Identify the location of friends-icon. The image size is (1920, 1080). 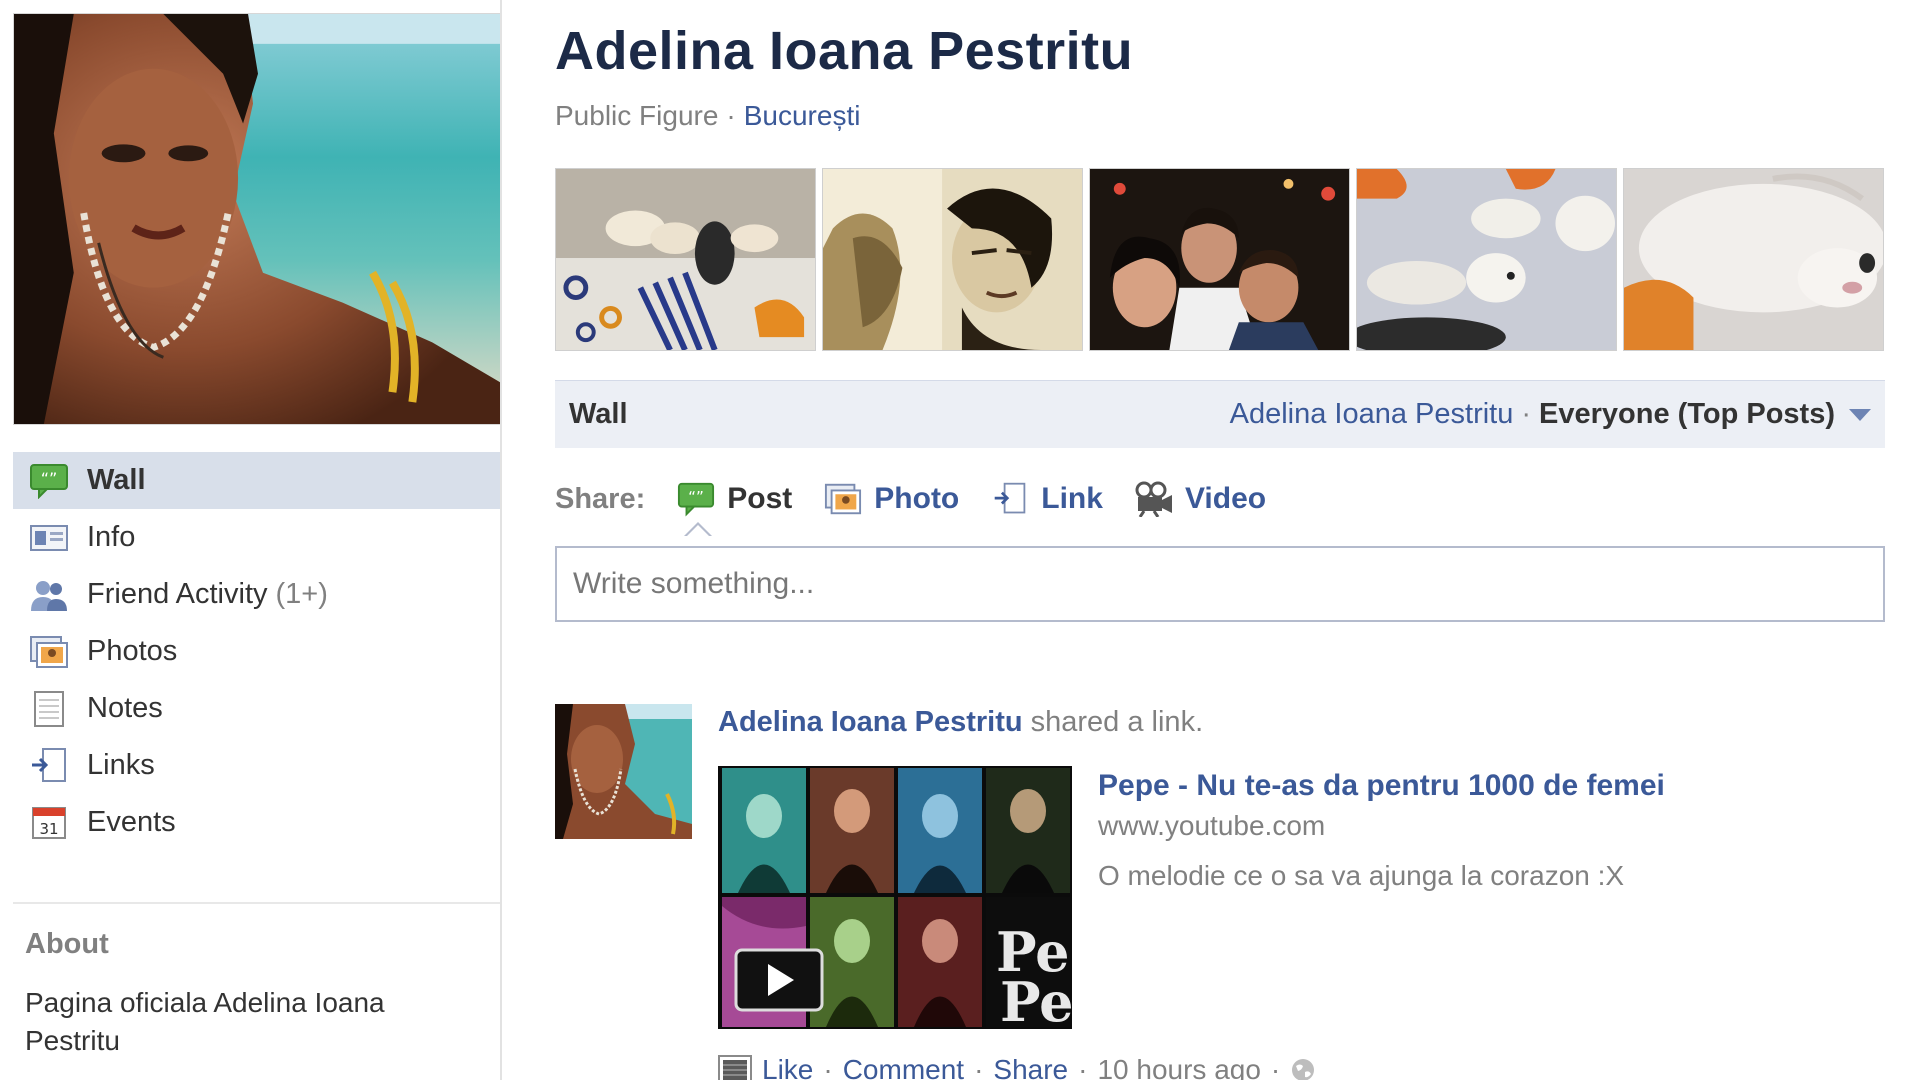
(49, 595).